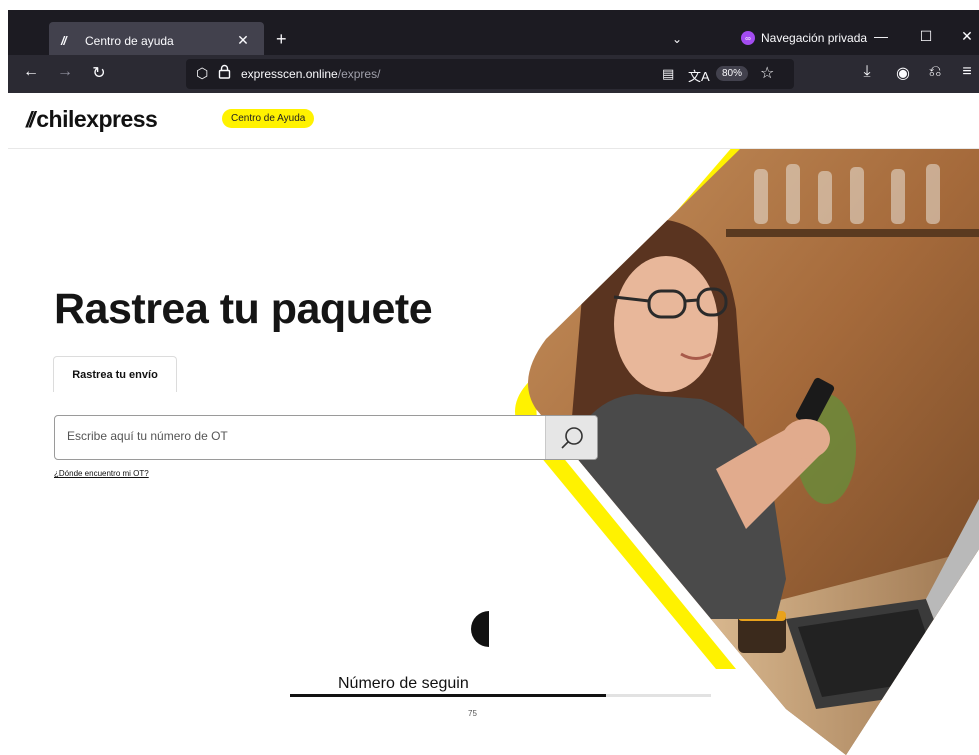 The image size is (979, 755). I want to click on chilexpress-logo: // chilexpress, so click(92, 119).